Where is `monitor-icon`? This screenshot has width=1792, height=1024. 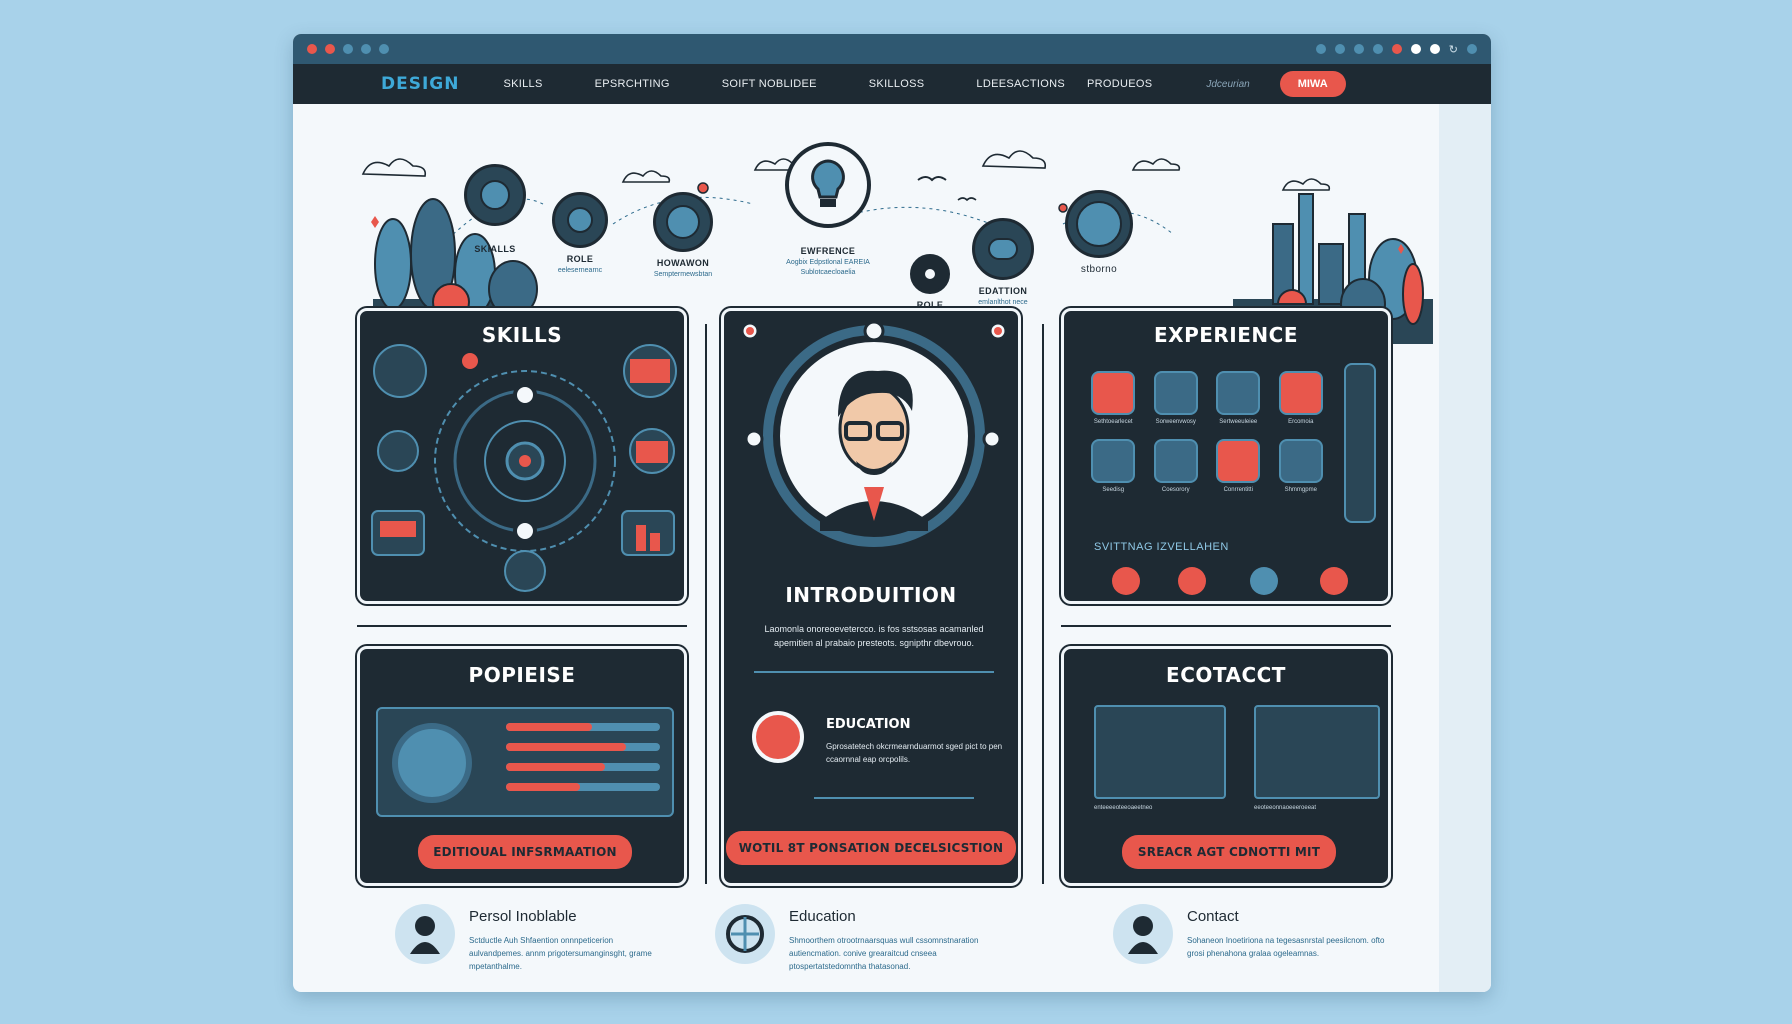
monitor-icon is located at coordinates (1238, 393).